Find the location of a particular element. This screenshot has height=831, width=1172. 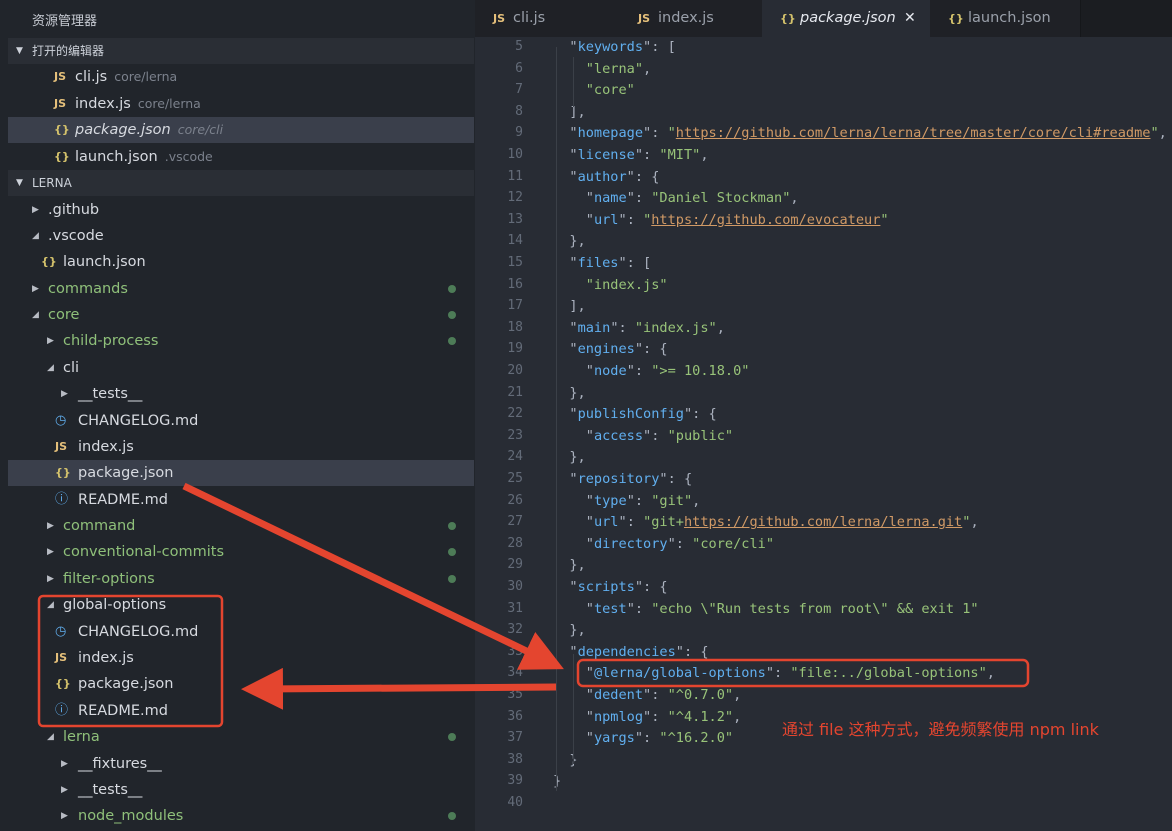

code-line: "files": [ is located at coordinates (602, 263).